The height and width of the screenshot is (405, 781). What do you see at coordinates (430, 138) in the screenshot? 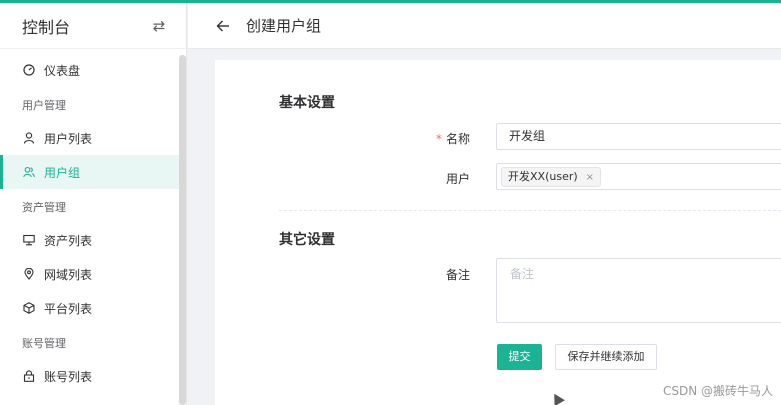
I see `name-label: * 名称` at bounding box center [430, 138].